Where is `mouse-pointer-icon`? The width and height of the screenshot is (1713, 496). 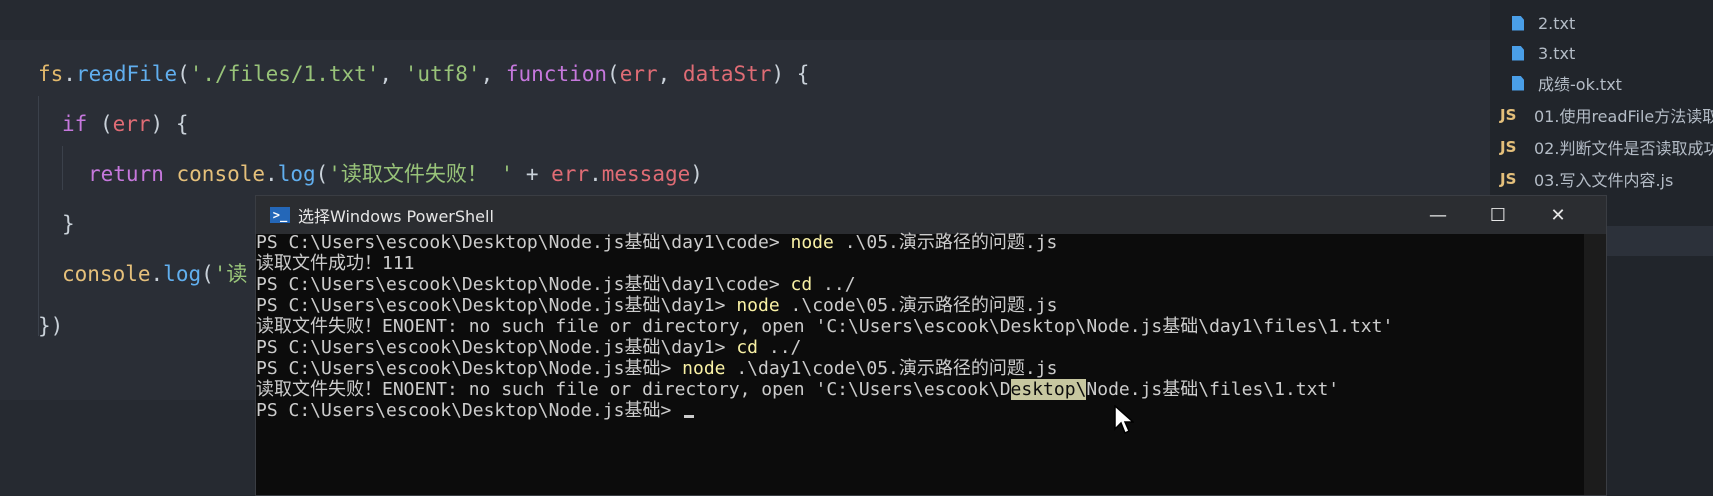
mouse-pointer-icon is located at coordinates (1124, 420).